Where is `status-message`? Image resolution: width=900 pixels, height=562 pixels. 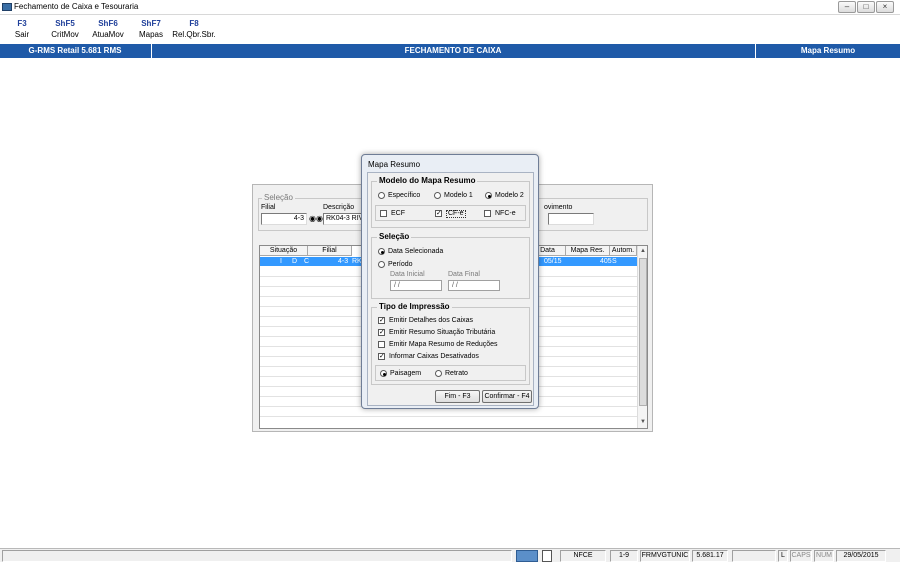 status-message is located at coordinates (257, 556).